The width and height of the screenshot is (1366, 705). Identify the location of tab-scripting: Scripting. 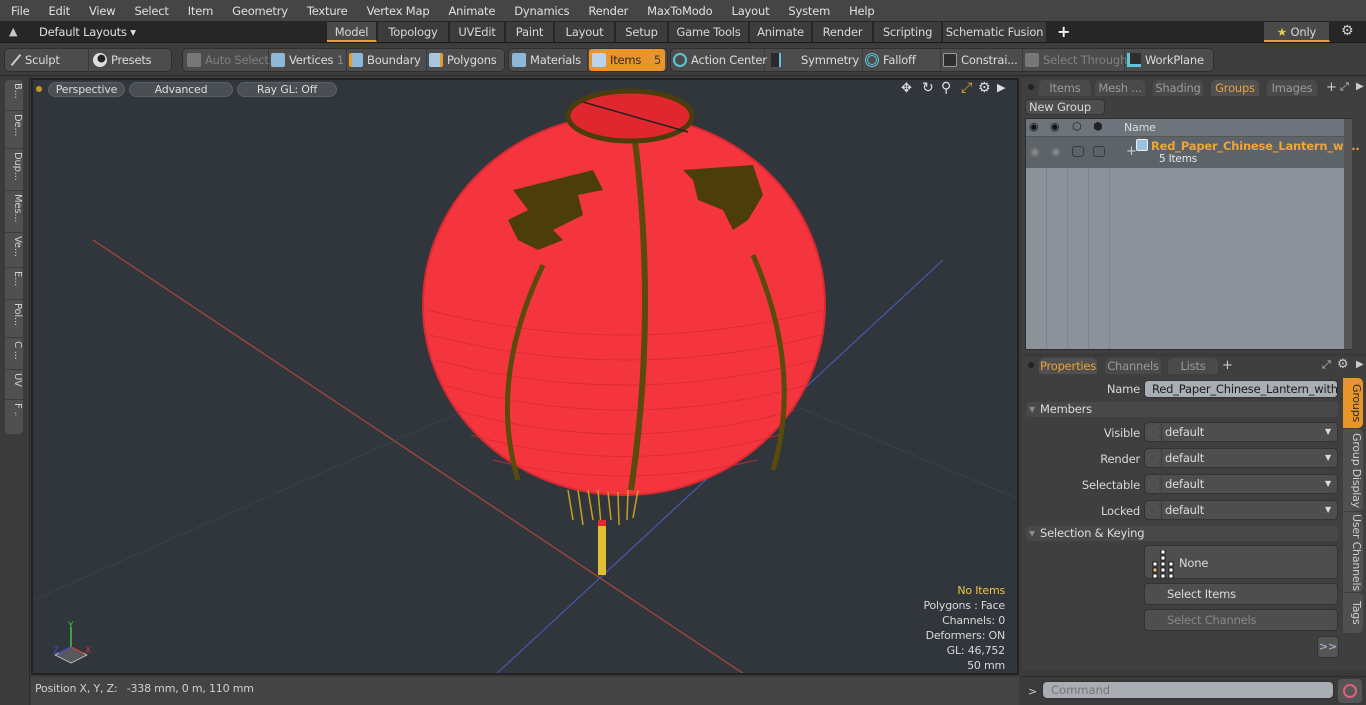
(908, 32).